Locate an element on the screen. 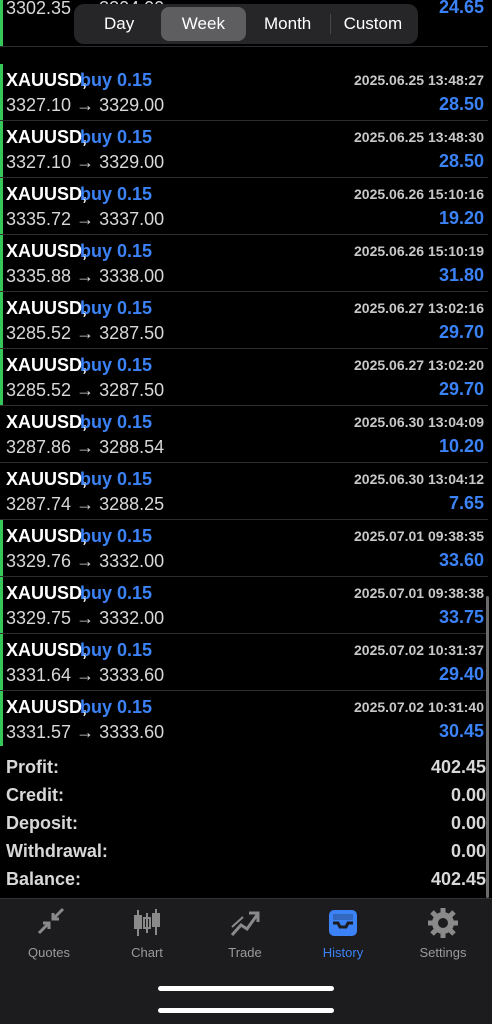 Image resolution: width=492 pixels, height=1024 pixels. trade-prices: 3329.76 → 3332.00 is located at coordinates (85, 561).